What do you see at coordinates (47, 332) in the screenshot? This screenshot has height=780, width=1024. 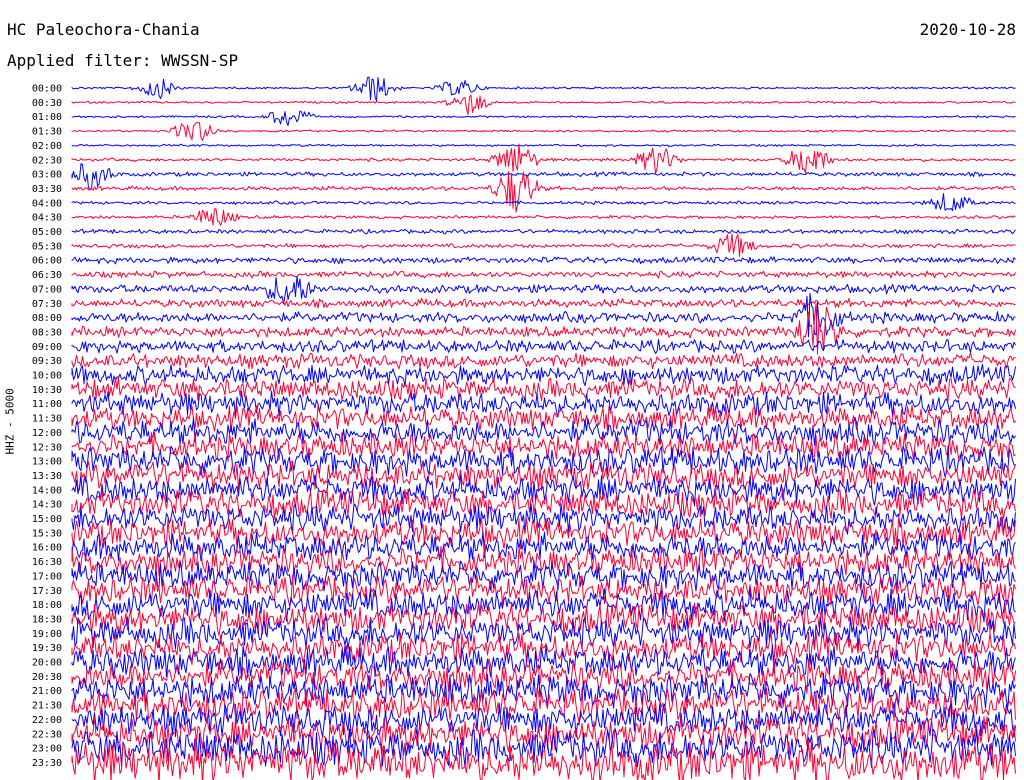 I see `row-time-label: 08:30` at bounding box center [47, 332].